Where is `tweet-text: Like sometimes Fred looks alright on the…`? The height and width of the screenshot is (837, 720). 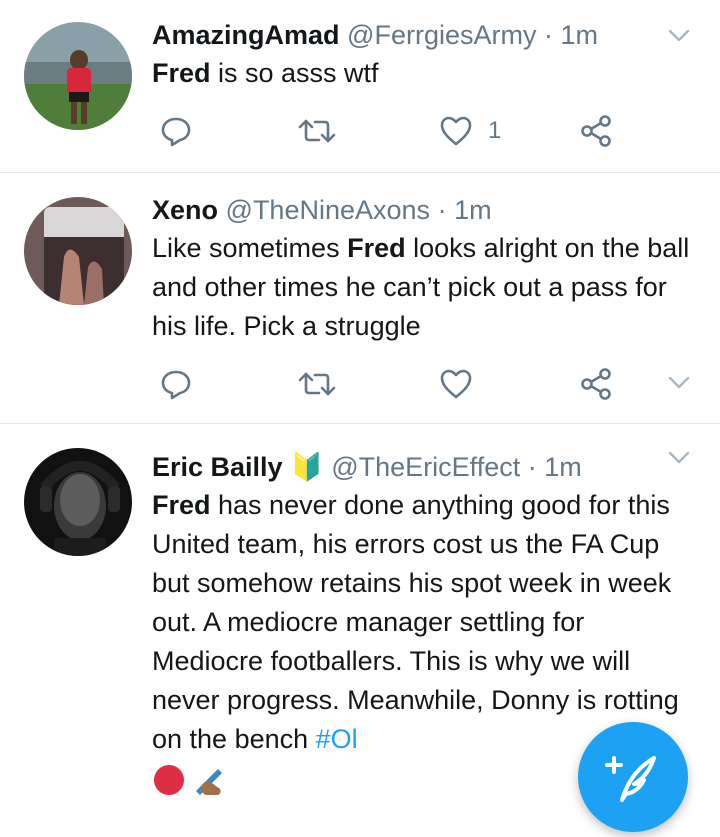
tweet-text: Like sometimes Fred looks alright on the… is located at coordinates (424, 287).